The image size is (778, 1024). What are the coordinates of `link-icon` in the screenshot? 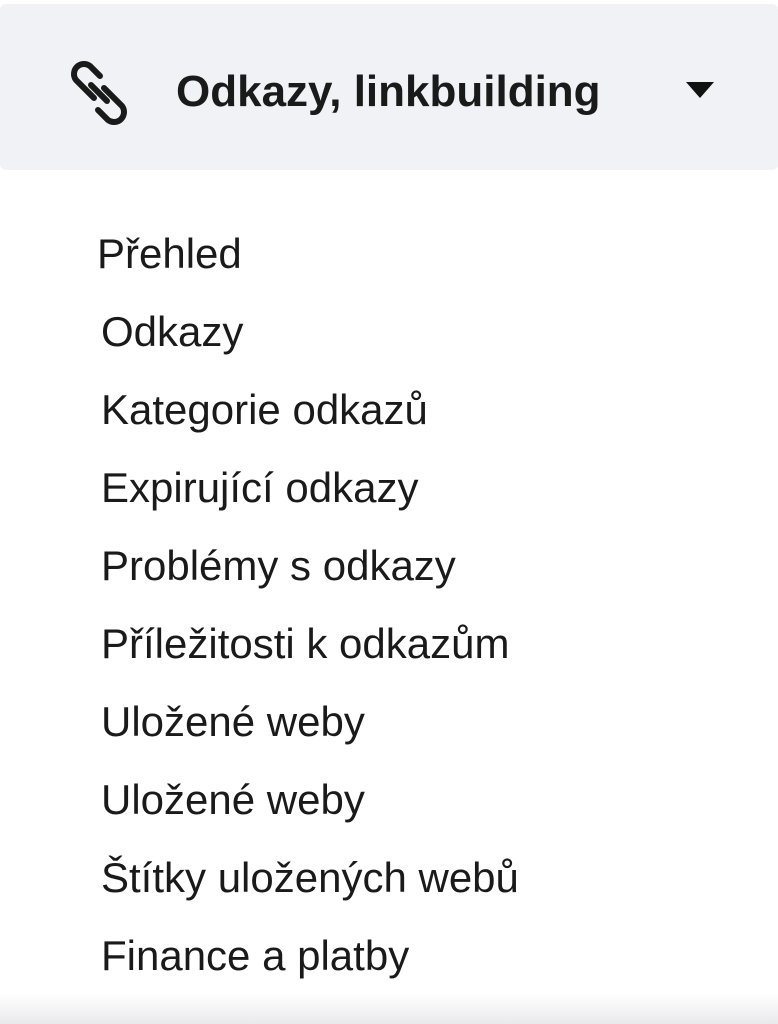 It's located at (99, 93).